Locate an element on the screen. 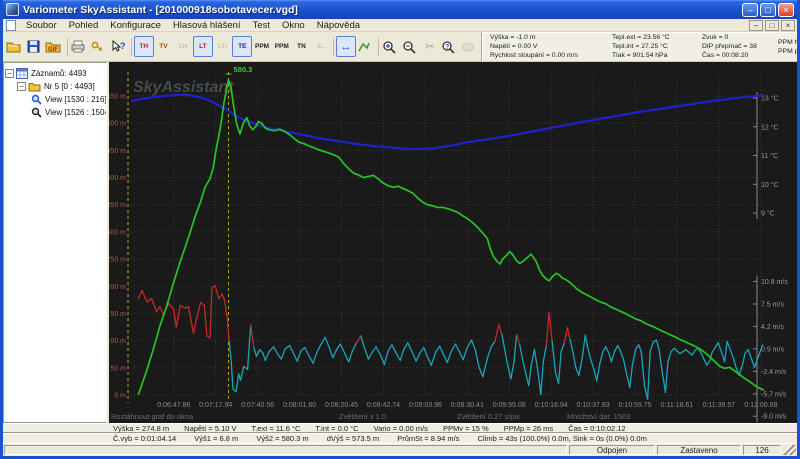  reading-rychlost: Rychlost stoupání = 0.00 m/s is located at coordinates (534, 55).